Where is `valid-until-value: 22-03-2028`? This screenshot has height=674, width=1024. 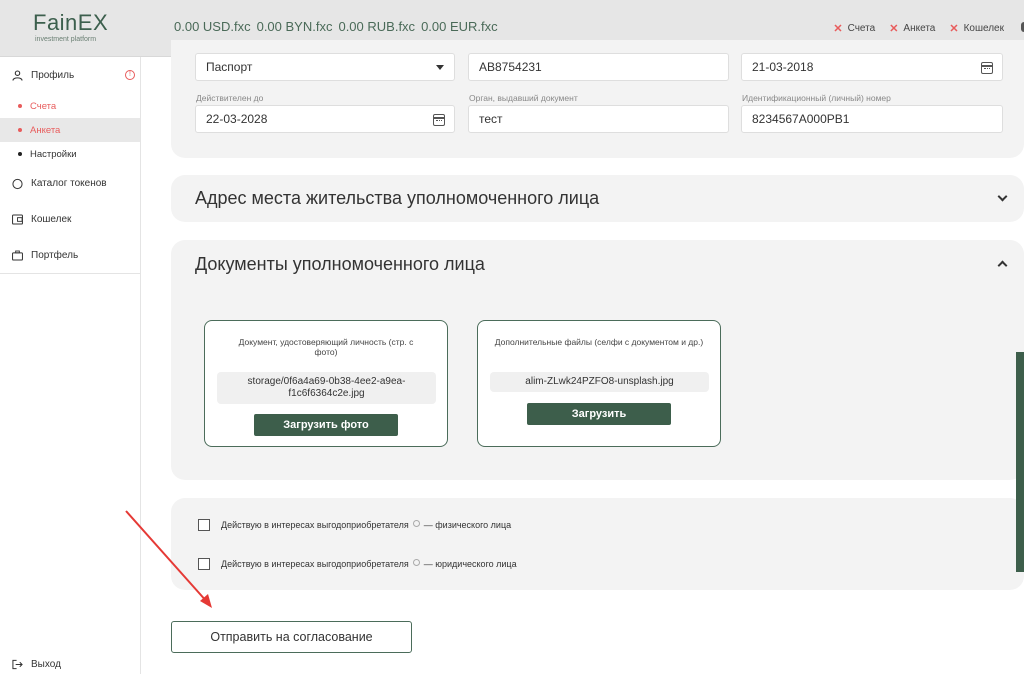
valid-until-value: 22-03-2028 is located at coordinates (237, 119).